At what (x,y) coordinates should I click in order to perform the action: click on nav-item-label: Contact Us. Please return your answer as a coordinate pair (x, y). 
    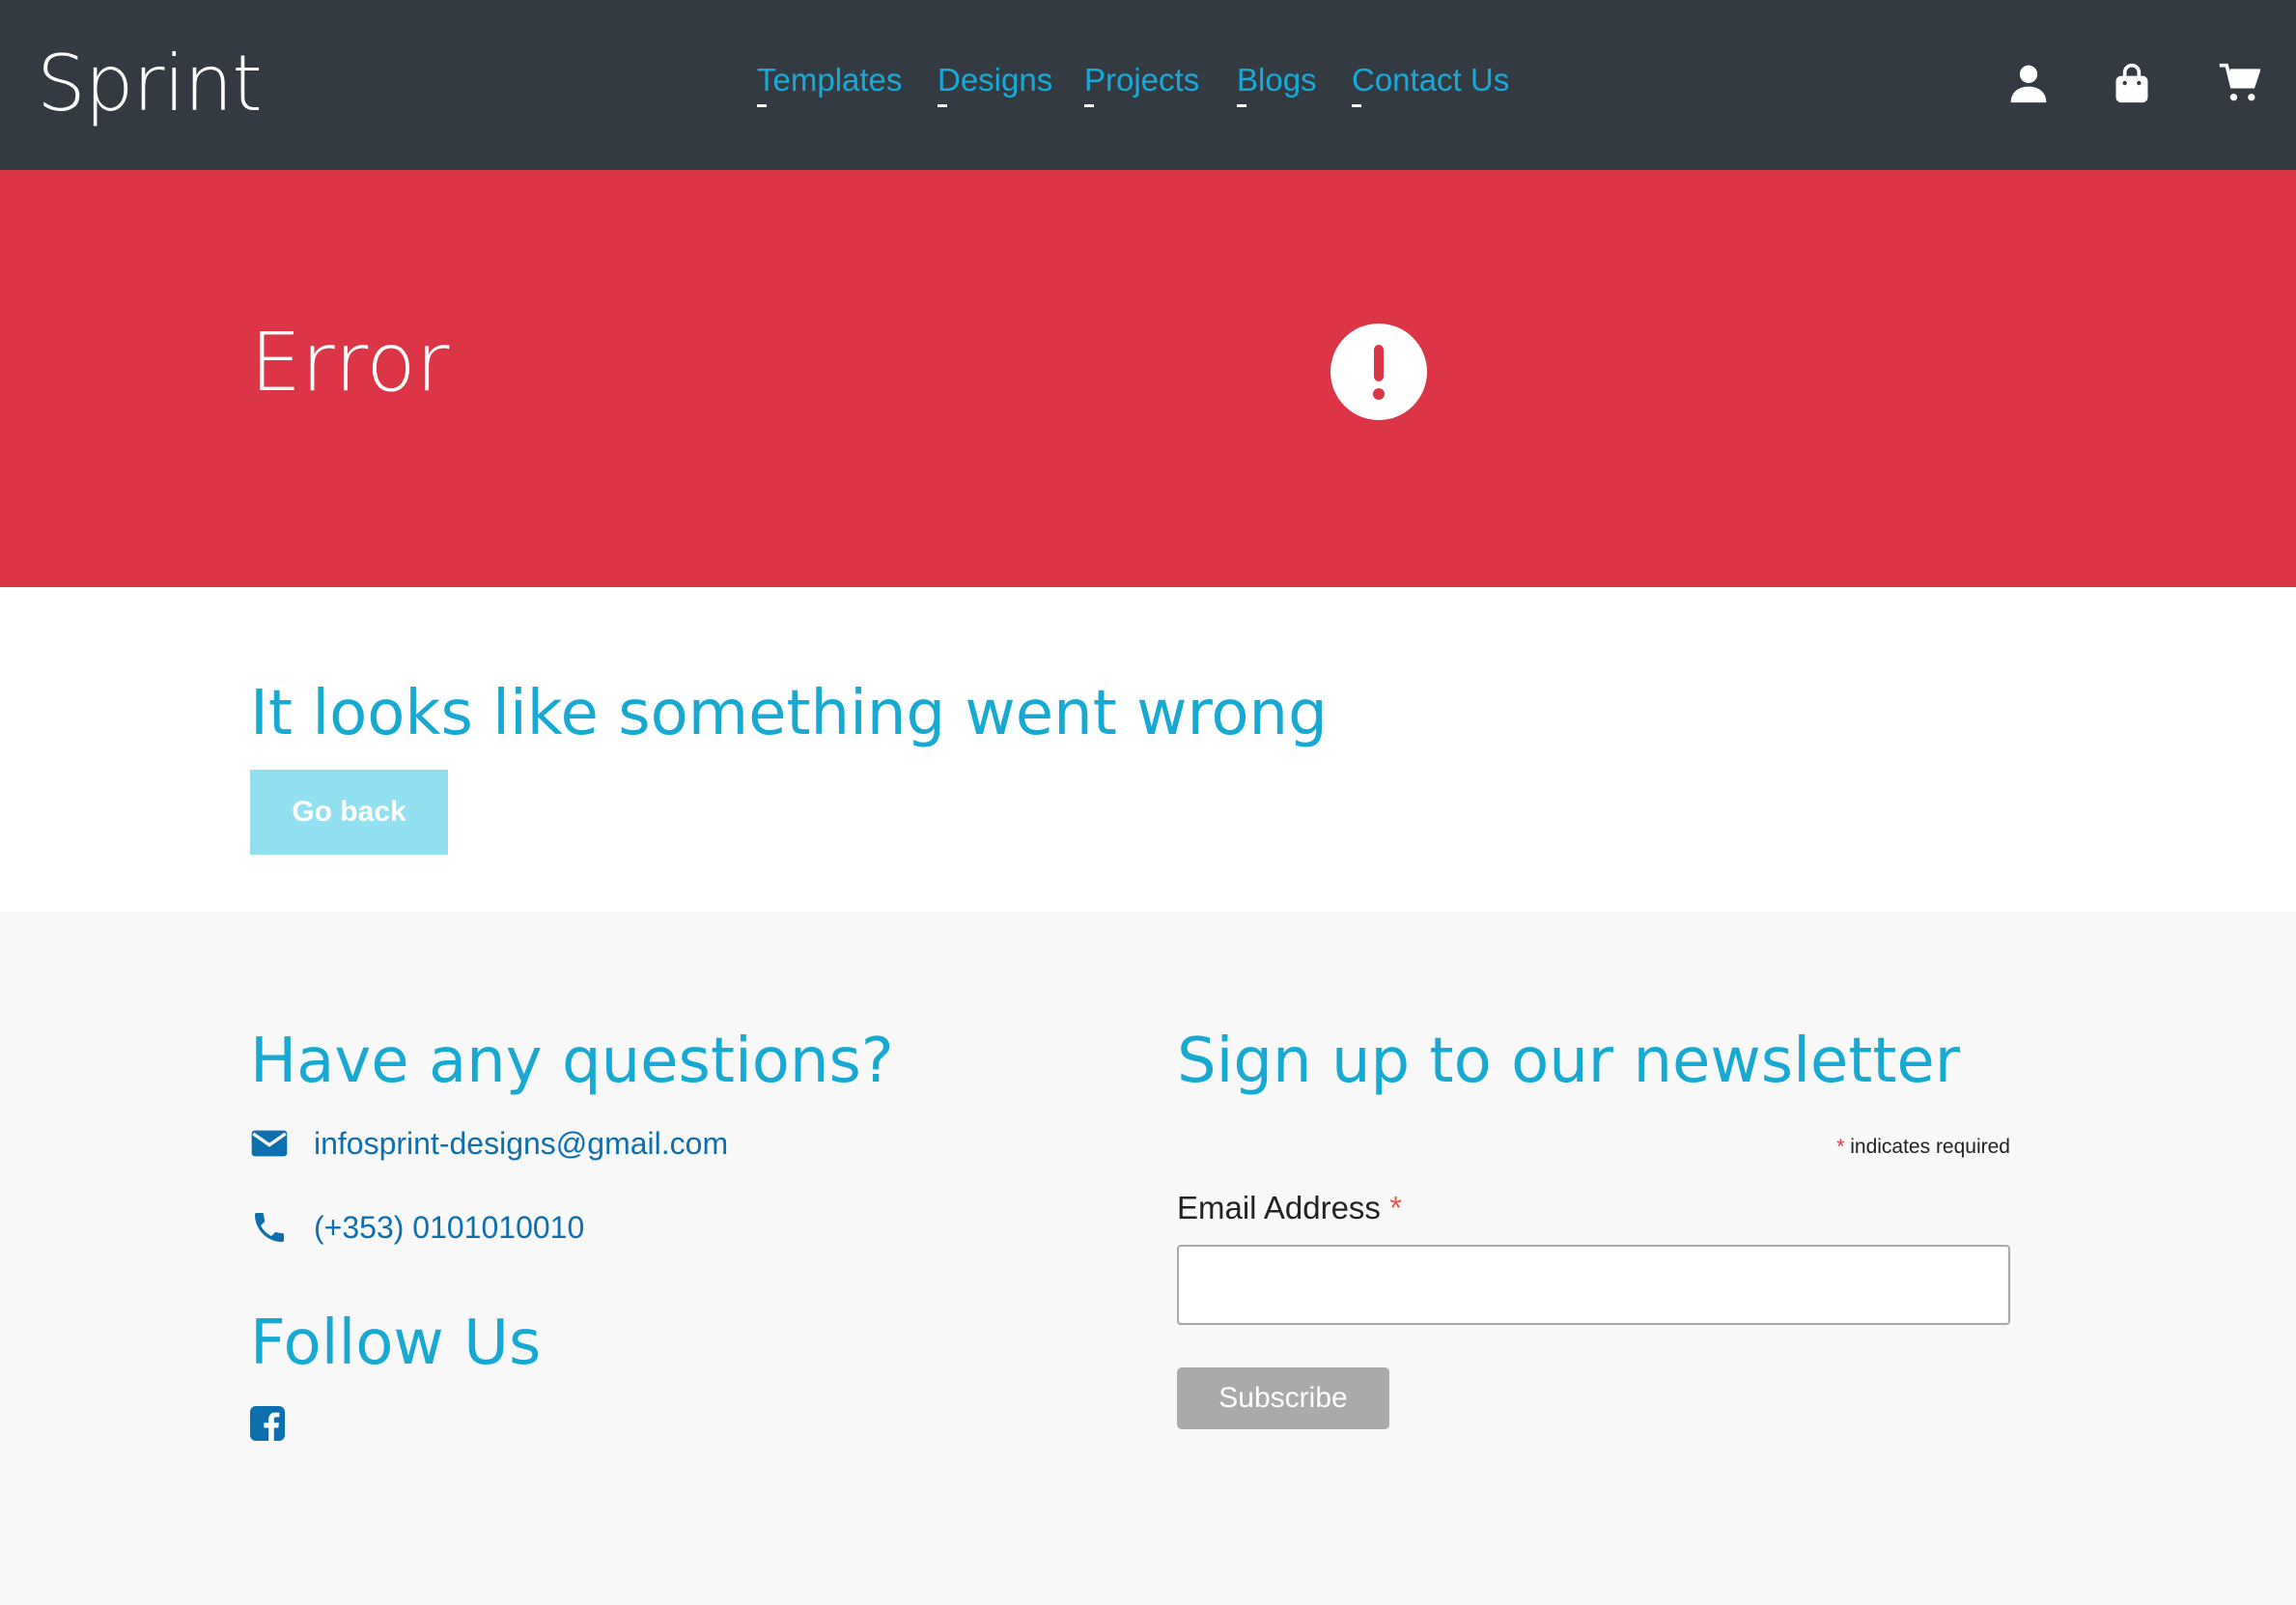
    Looking at the image, I should click on (1431, 80).